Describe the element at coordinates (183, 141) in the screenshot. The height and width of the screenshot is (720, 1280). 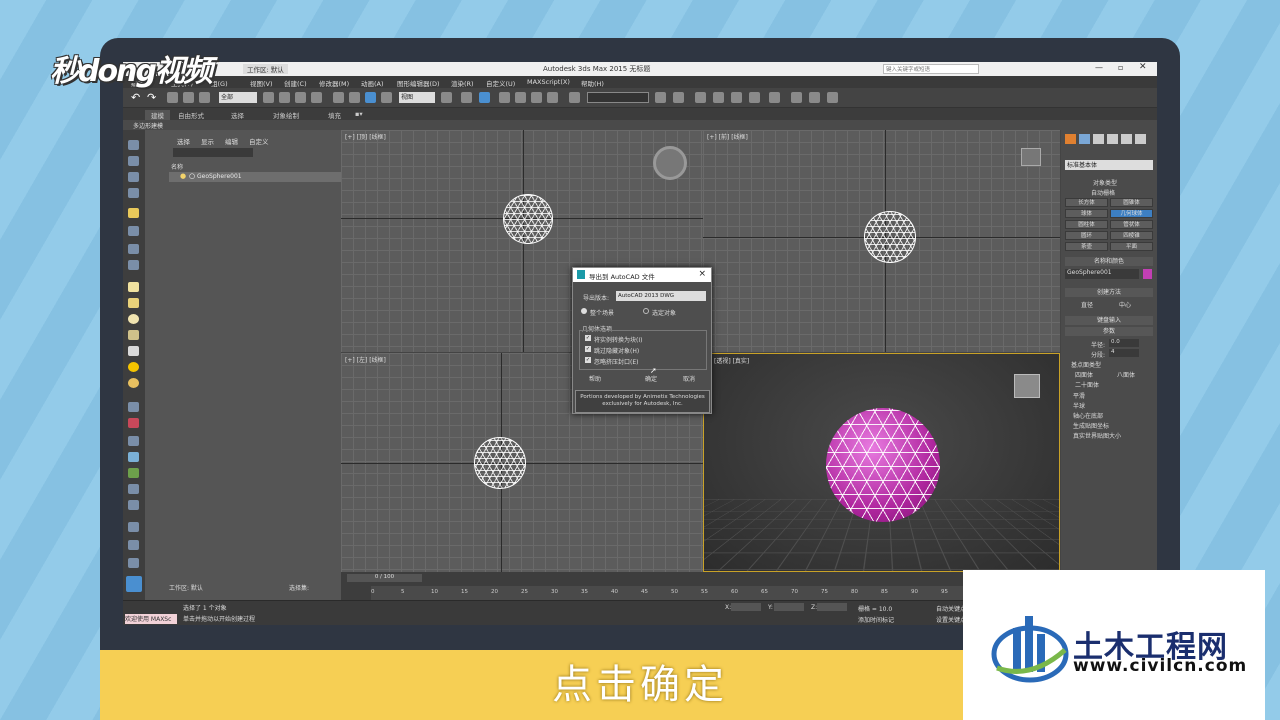
I see `scene-tab-select: 选择` at that location.